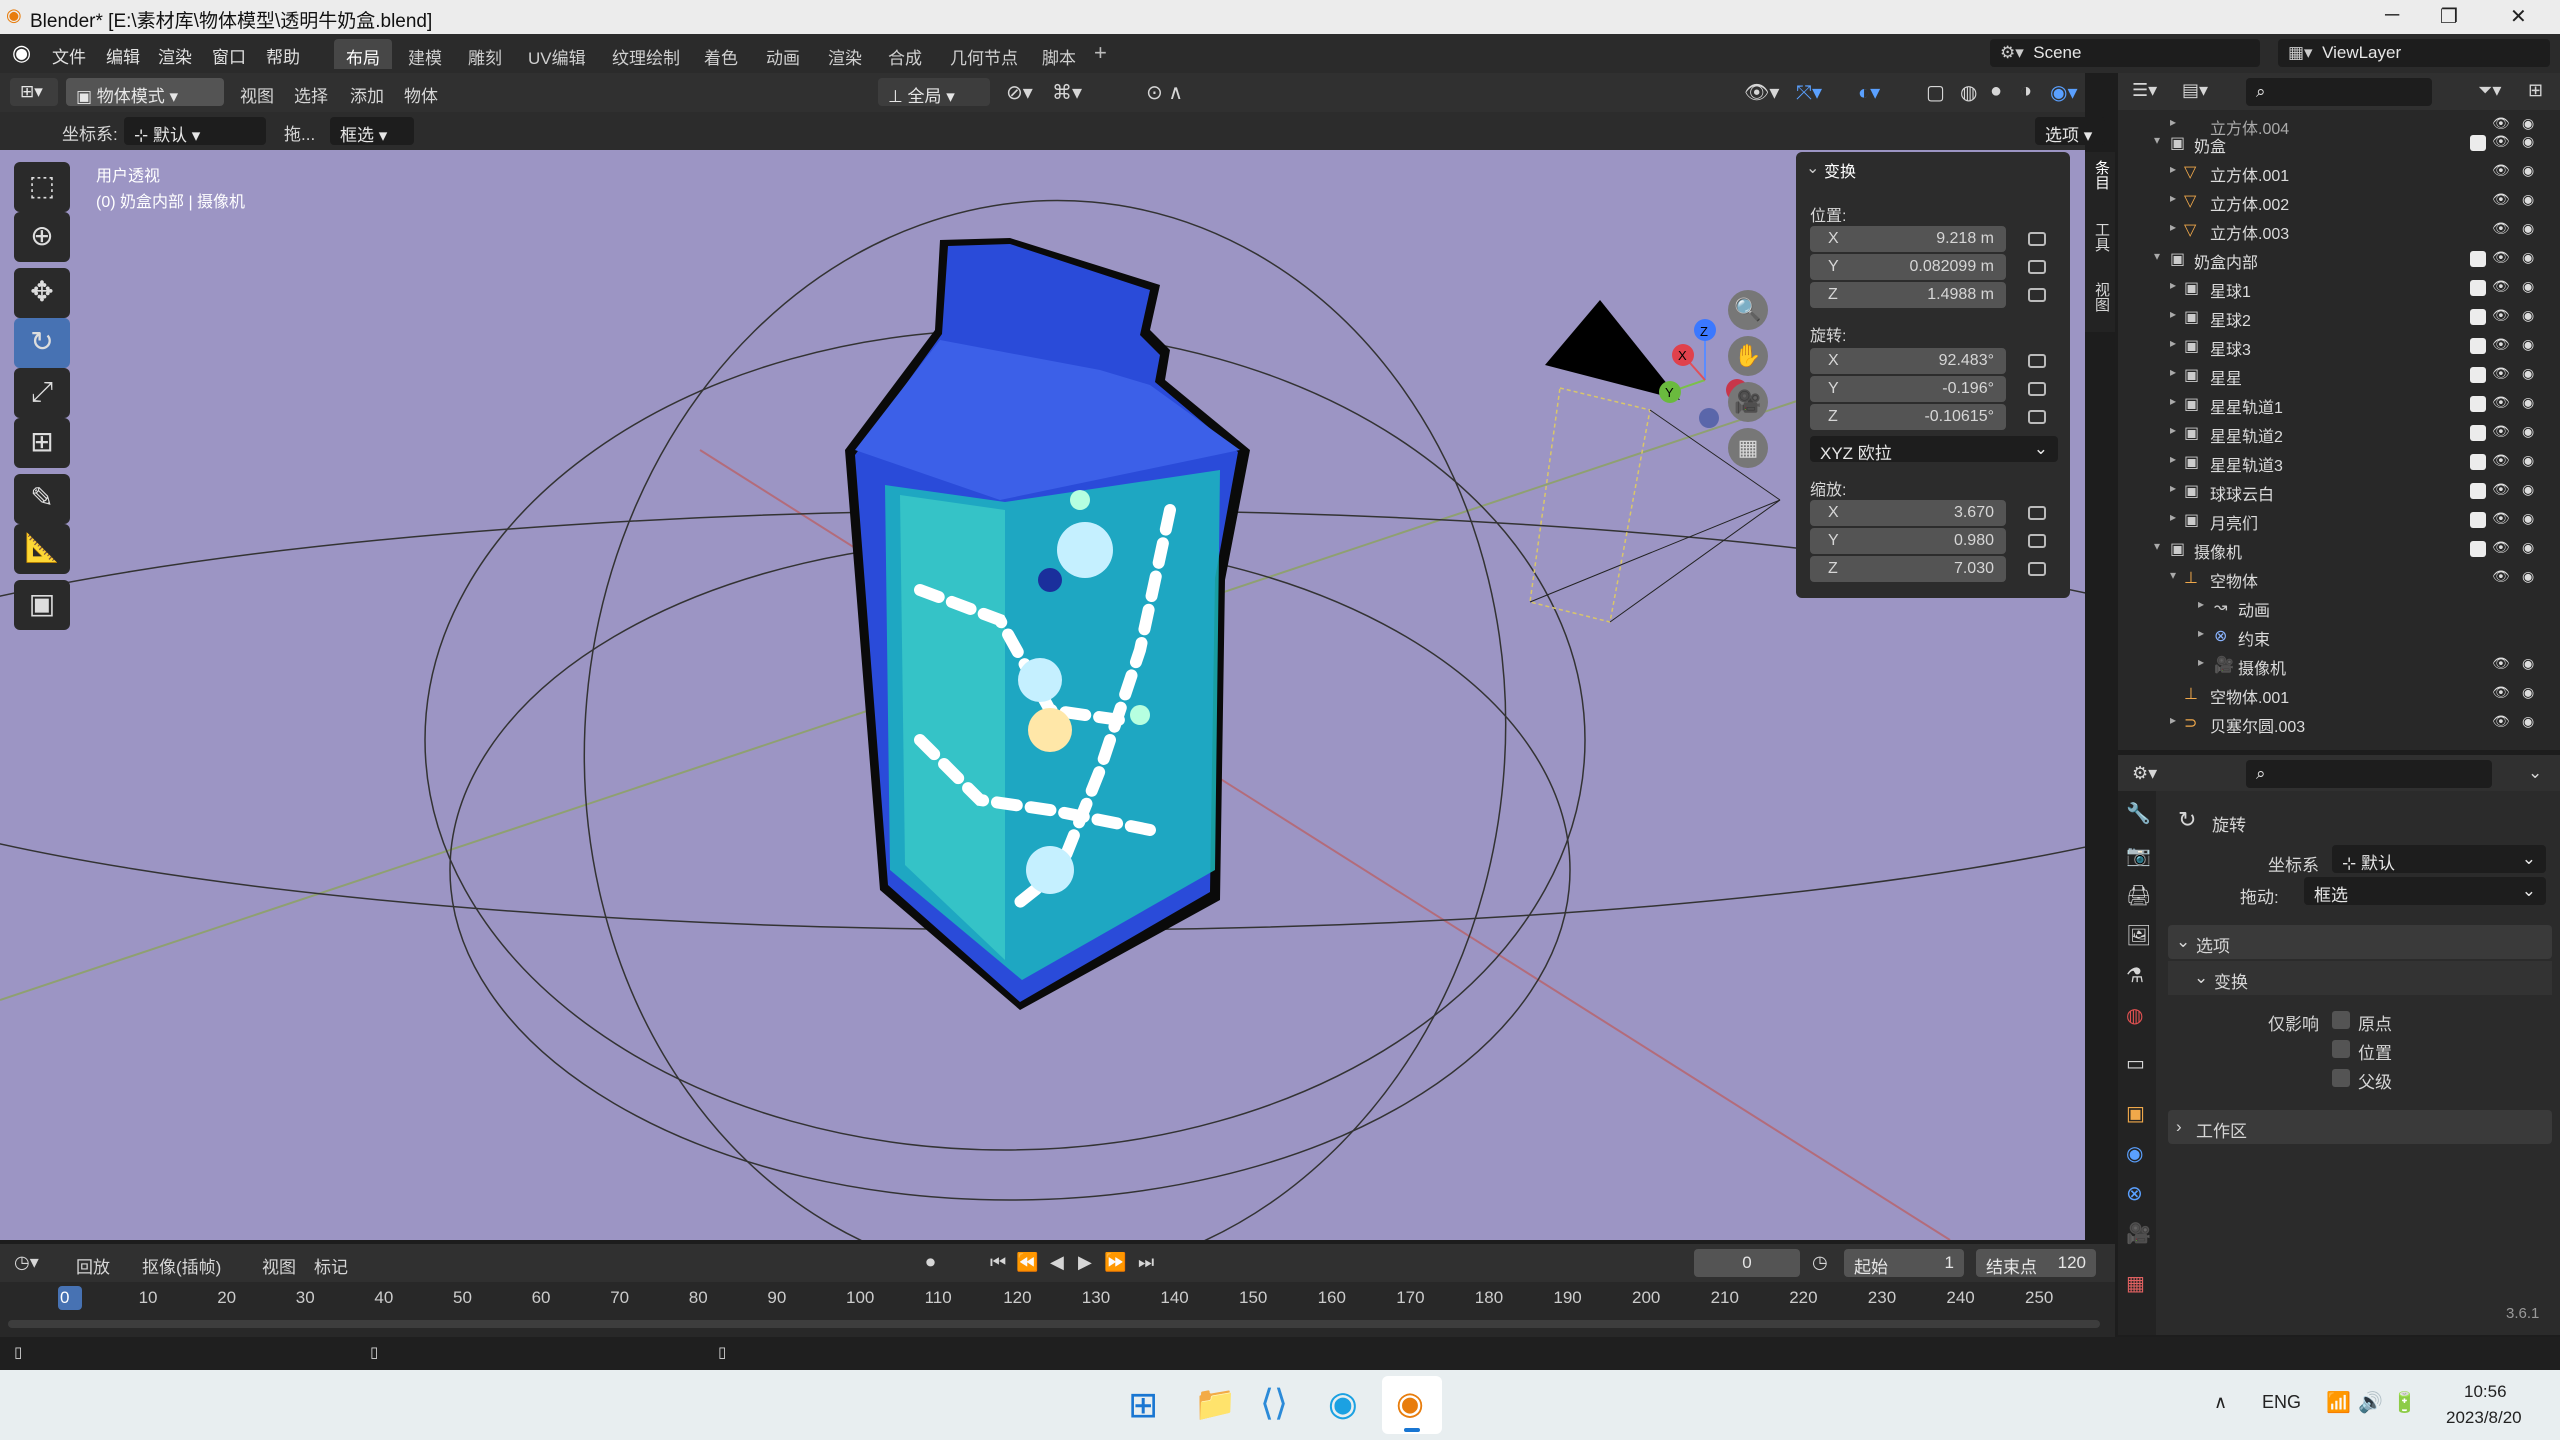 Image resolution: width=2560 pixels, height=1440 pixels. I want to click on menu-playback: 回放, so click(93, 1265).